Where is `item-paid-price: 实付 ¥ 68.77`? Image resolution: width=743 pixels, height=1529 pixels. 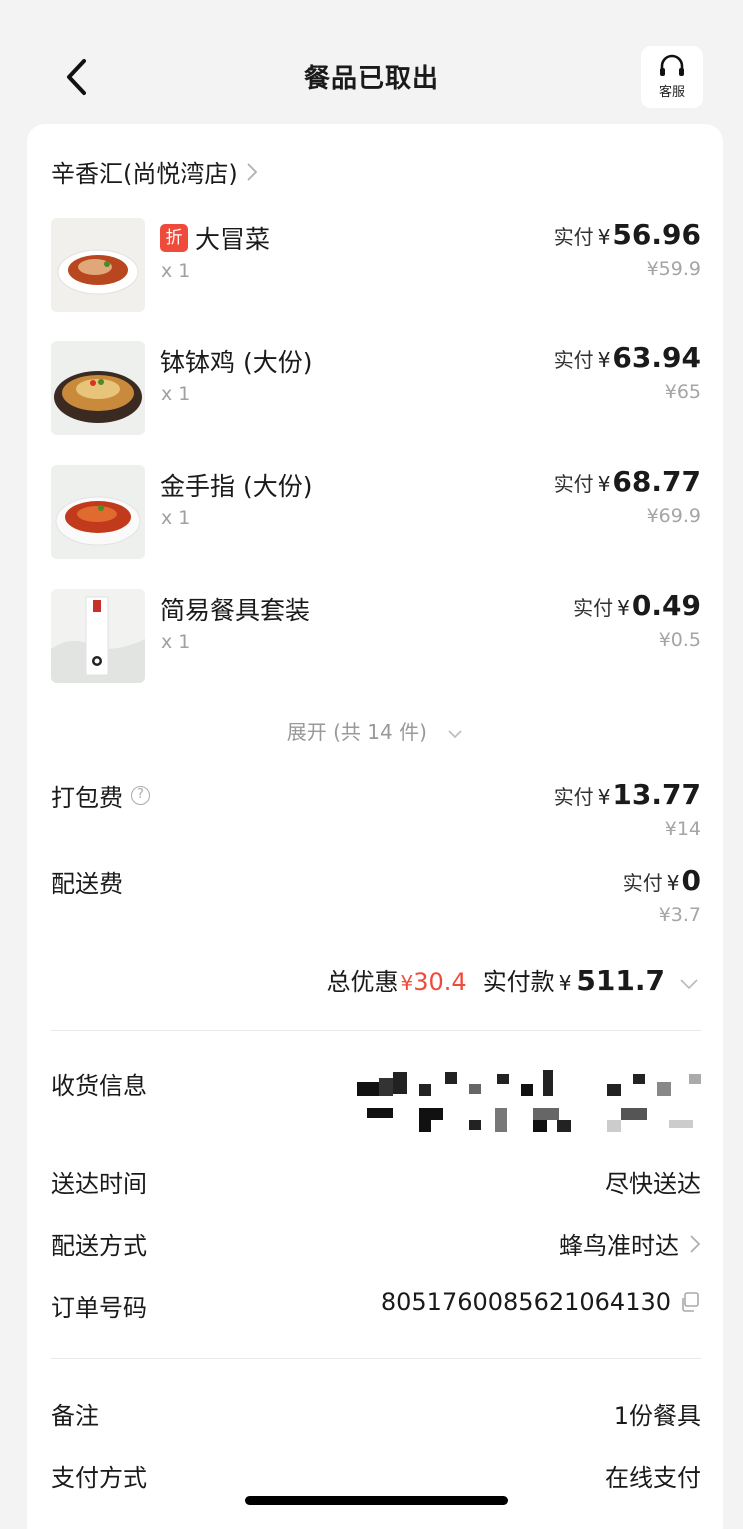 item-paid-price: 实付 ¥ 68.77 is located at coordinates (627, 481).